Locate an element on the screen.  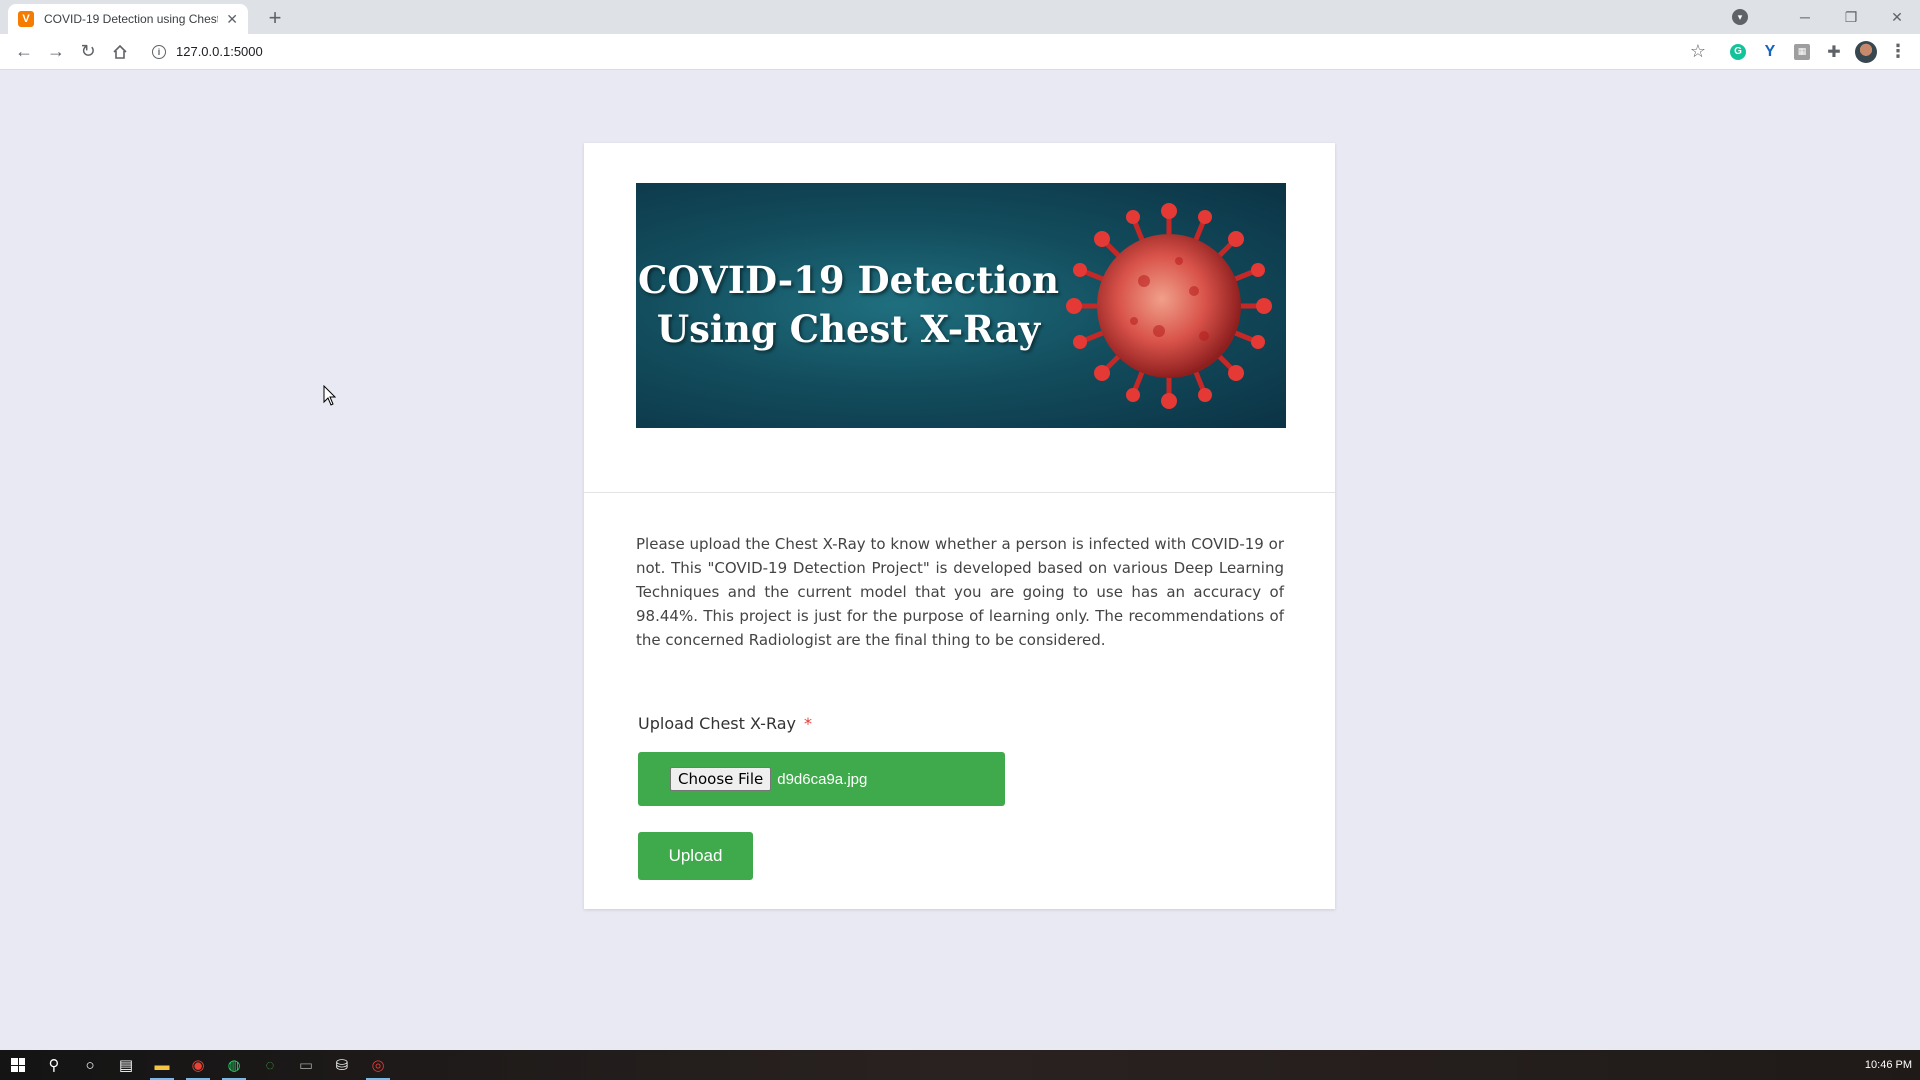
recorder-icon: ◎ is located at coordinates (378, 1065).